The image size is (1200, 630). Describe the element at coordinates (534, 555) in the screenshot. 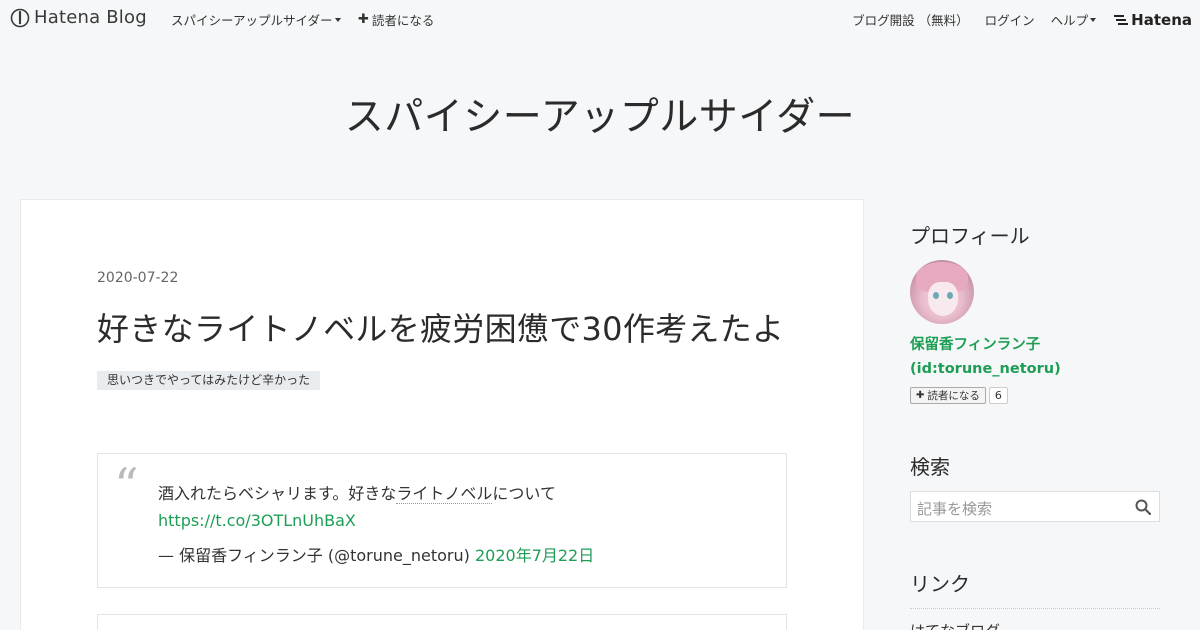

I see `quote-date-link: 2020年7月22日` at that location.